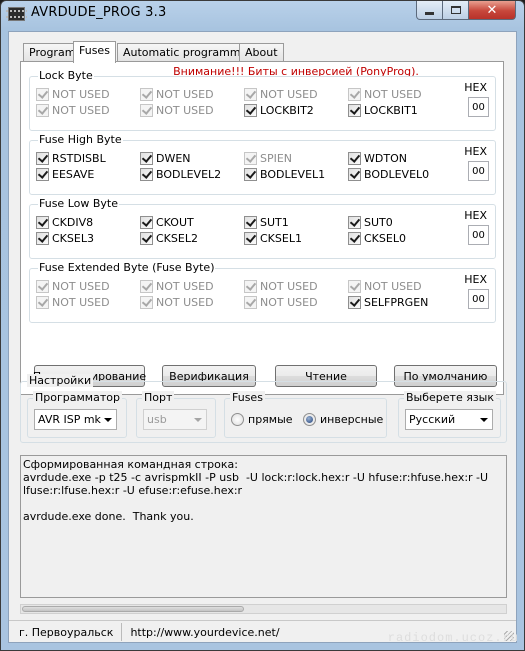  What do you see at coordinates (177, 238) in the screenshot?
I see `fuse-bit-label: CKSEL2` at bounding box center [177, 238].